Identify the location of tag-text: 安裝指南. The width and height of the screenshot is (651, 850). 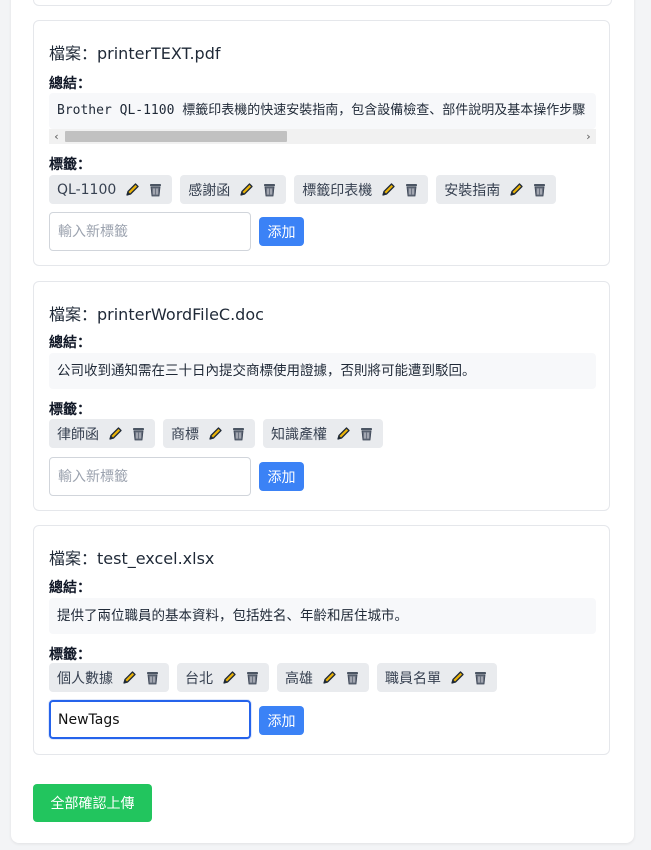
(472, 190).